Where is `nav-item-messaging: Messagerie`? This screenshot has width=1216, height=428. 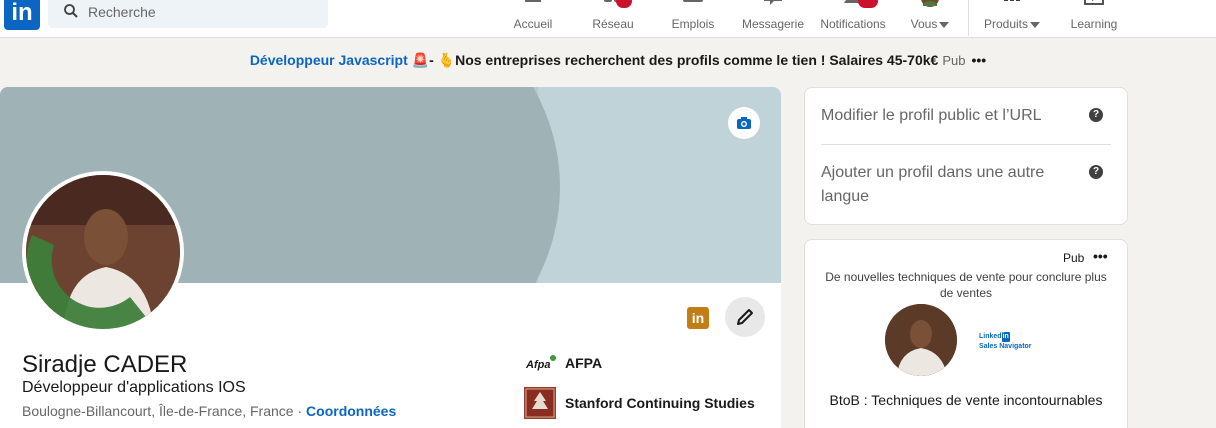 nav-item-messaging: Messagerie is located at coordinates (773, 19).